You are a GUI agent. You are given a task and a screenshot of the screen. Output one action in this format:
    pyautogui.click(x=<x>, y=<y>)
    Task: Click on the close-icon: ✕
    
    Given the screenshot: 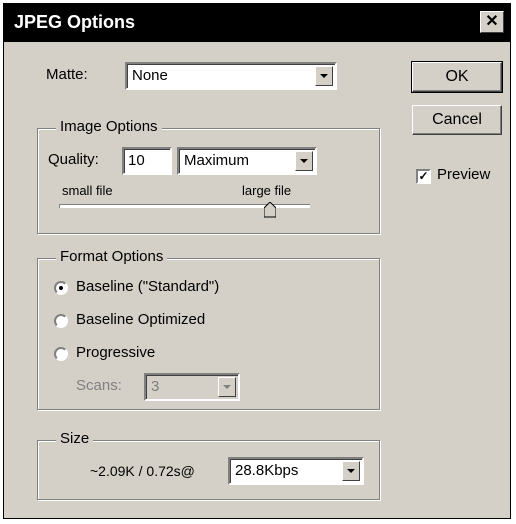 What is the action you would take?
    pyautogui.click(x=492, y=21)
    